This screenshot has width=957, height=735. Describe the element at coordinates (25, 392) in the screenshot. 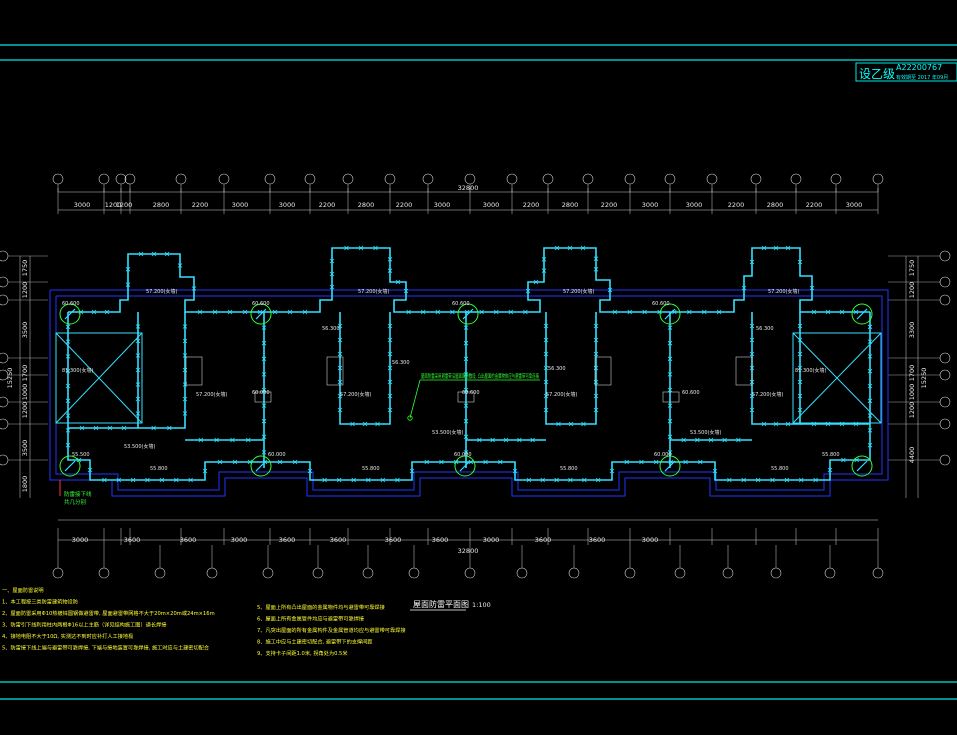

I see `left-dimension-label: 1000` at that location.